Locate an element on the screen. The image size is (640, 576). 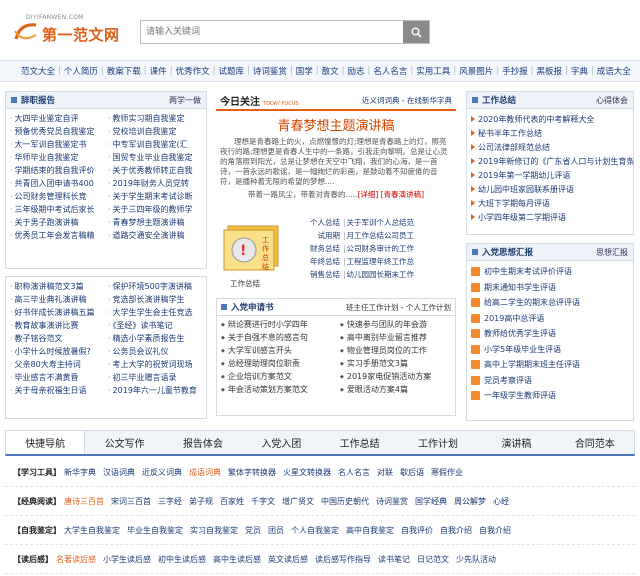
list-item: 职称演讲稿范文3篇 is located at coordinates (59, 286).